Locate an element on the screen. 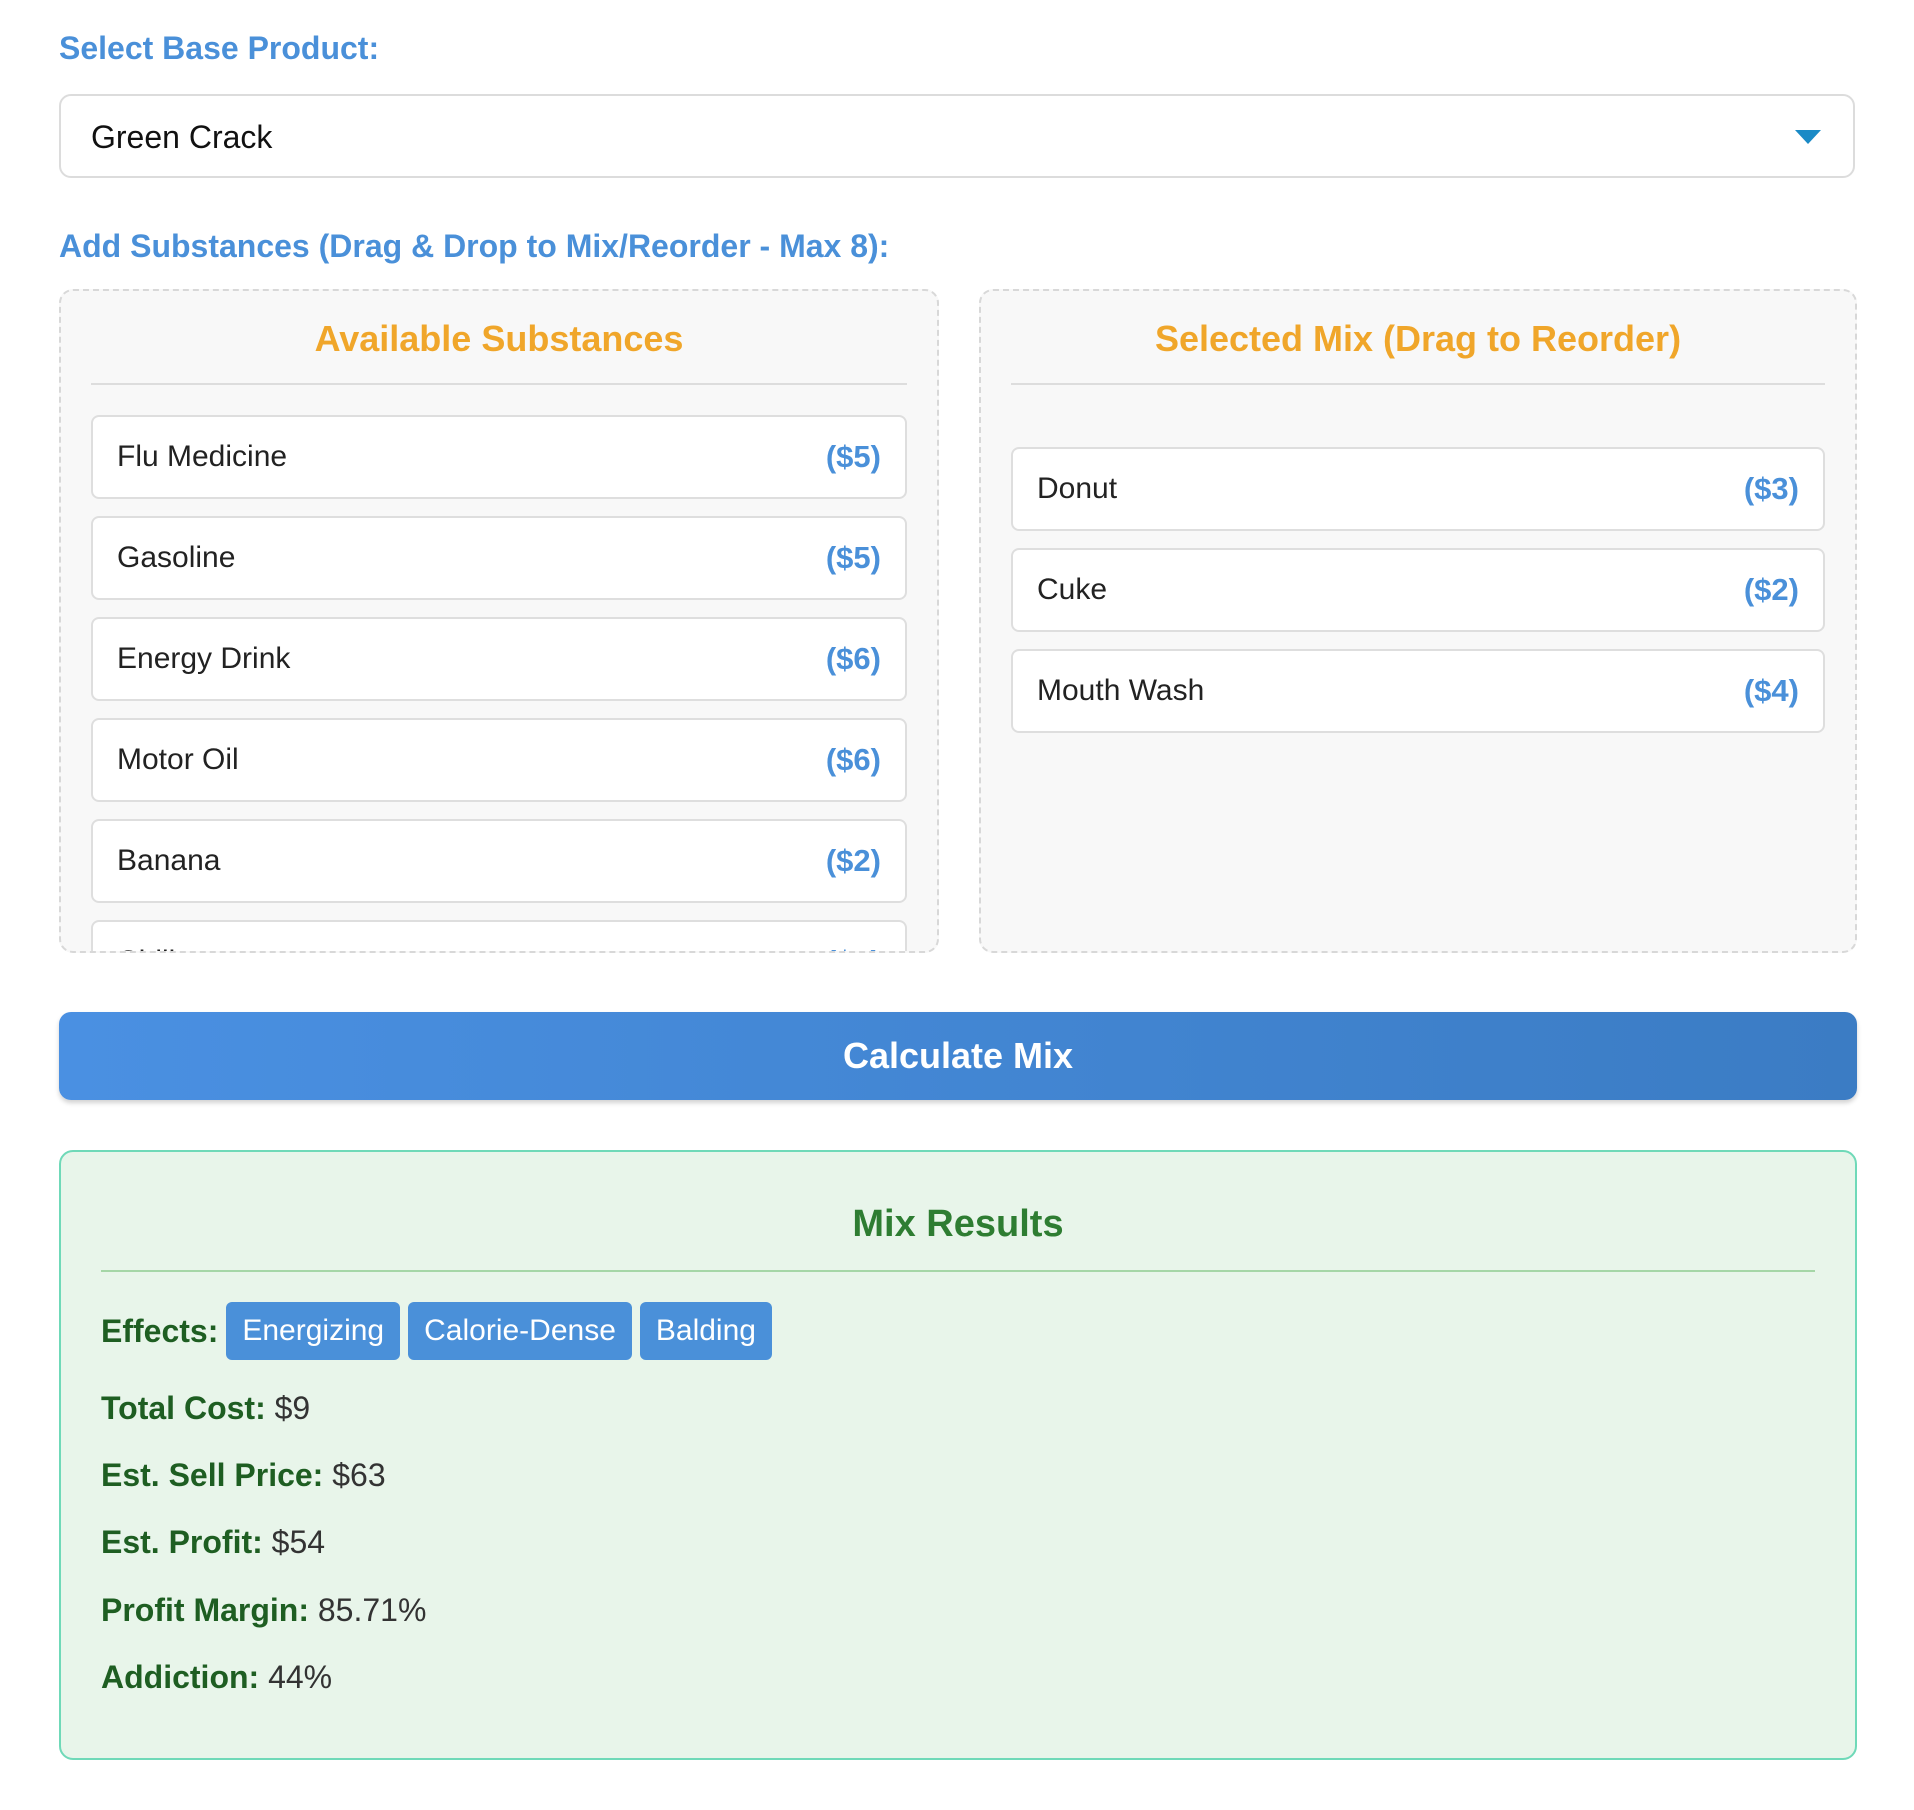 This screenshot has width=1914, height=1810. available-substance-item: Banana ($2) is located at coordinates (499, 861).